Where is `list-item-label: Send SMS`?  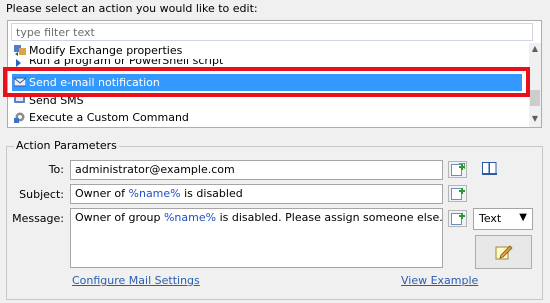
list-item-label: Send SMS is located at coordinates (56, 100).